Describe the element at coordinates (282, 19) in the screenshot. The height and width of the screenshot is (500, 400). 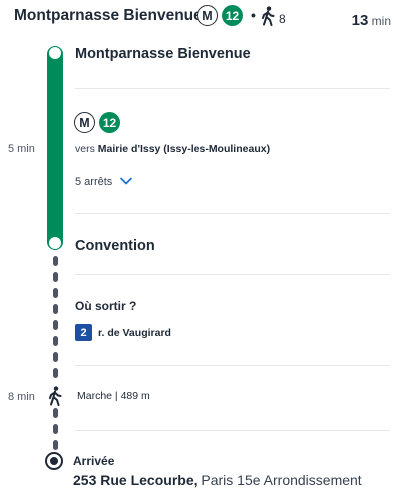
I see `walk-duration: 8` at that location.